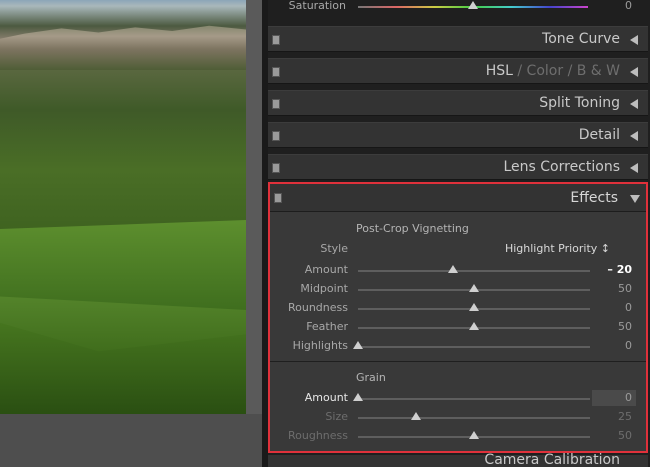 Image resolution: width=650 pixels, height=467 pixels. What do you see at coordinates (412, 228) in the screenshot?
I see `vignette-heading: Post-Crop Vignetting` at bounding box center [412, 228].